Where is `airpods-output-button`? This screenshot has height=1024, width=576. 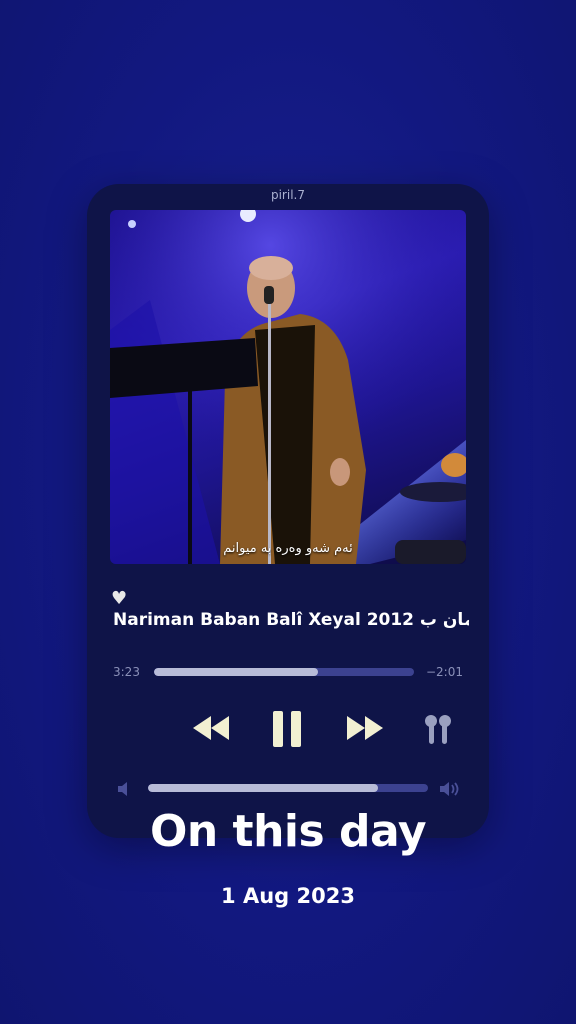
airpods-output-button is located at coordinates (438, 730).